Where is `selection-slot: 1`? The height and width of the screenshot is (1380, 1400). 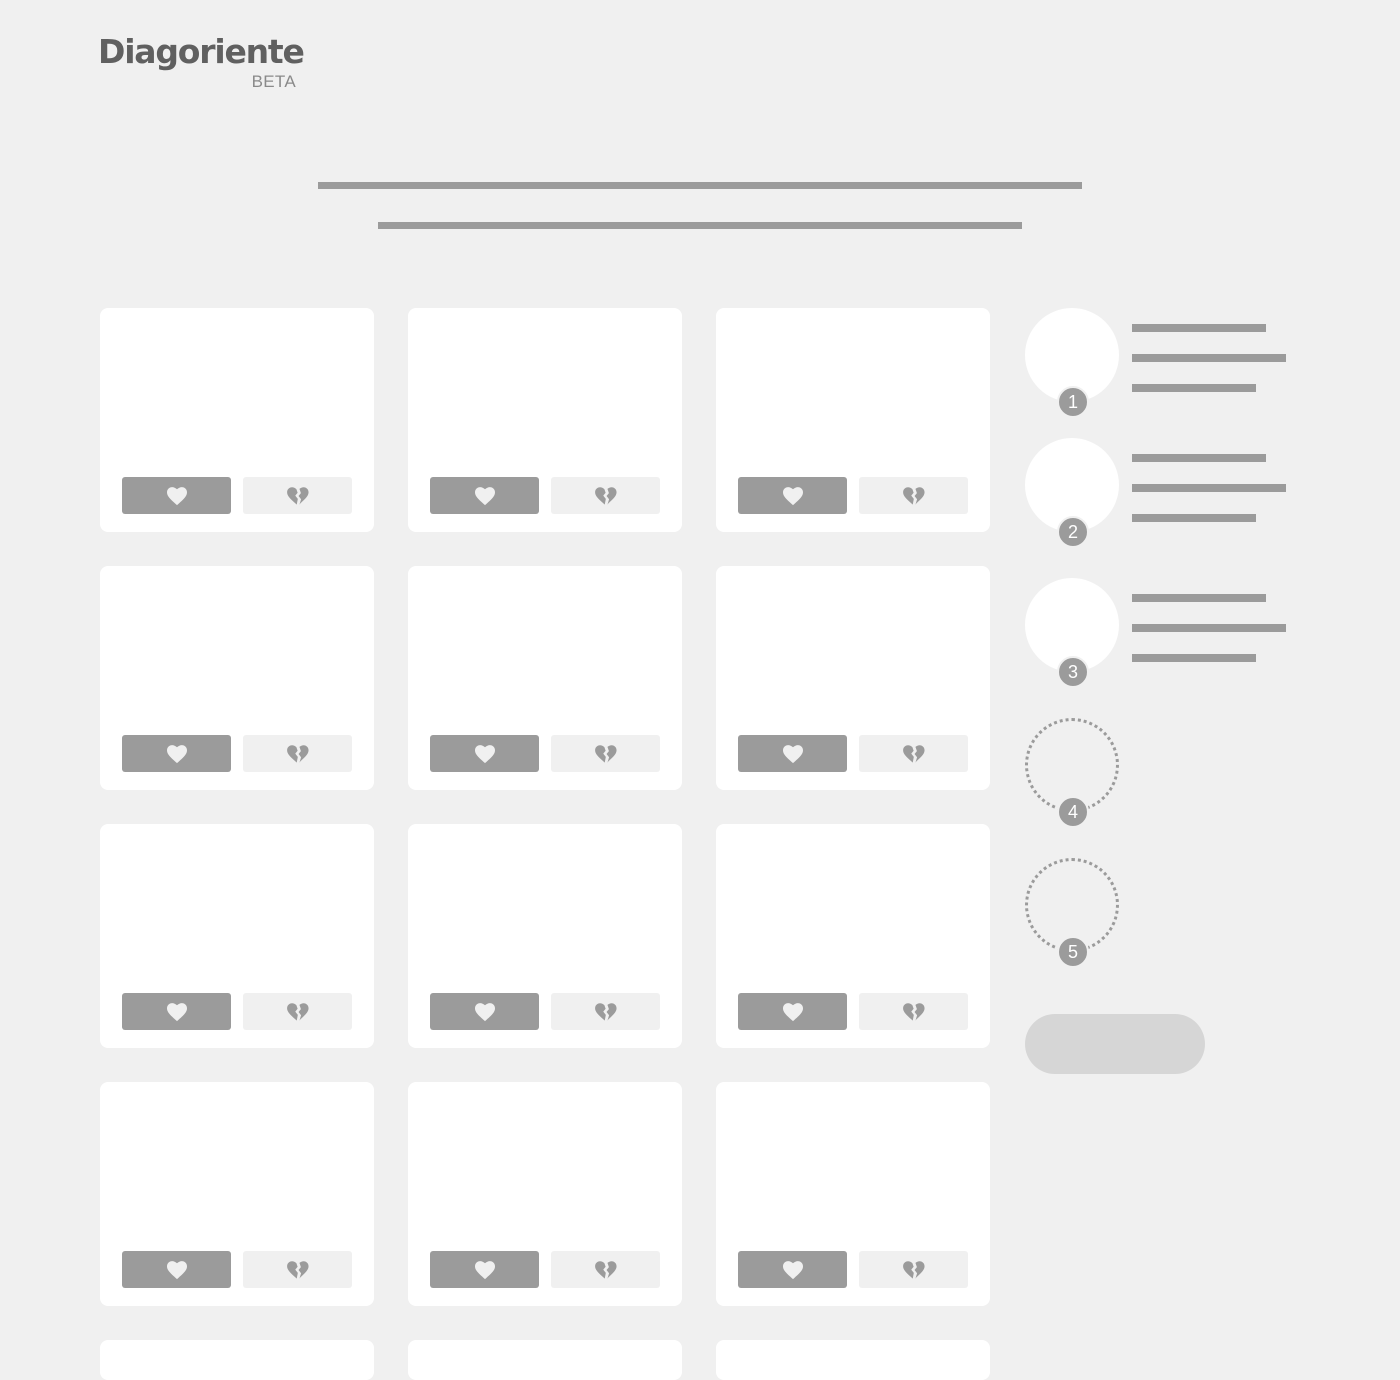 selection-slot: 1 is located at coordinates (1155, 363).